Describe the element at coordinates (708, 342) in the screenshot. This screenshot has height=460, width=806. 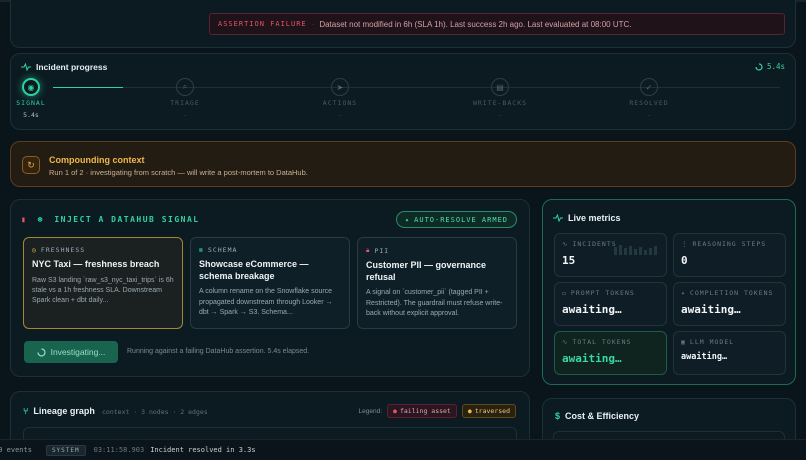
I see `metric-label: ▣ LLM MODEL` at that location.